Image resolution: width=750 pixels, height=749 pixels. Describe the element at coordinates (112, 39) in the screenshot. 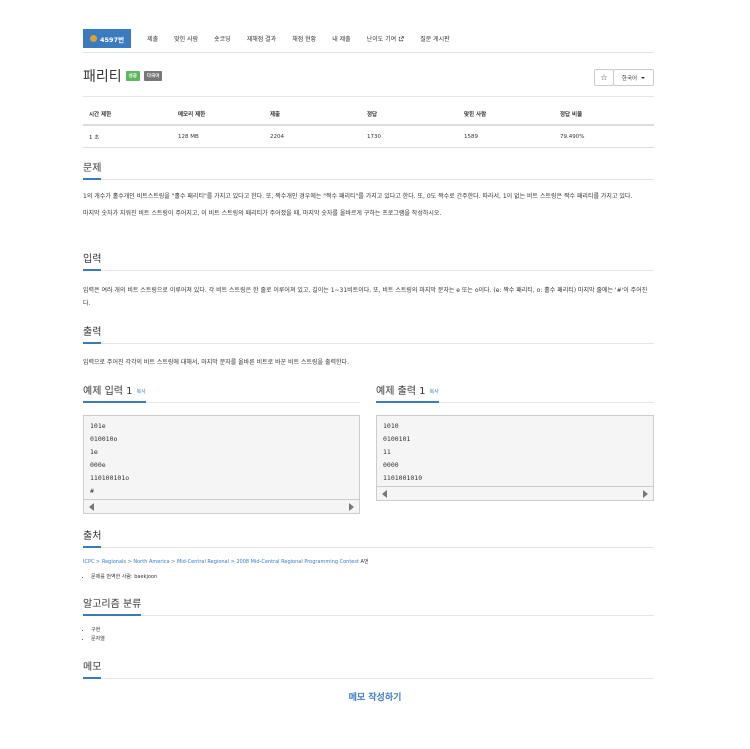

I see `problem-id-label: 4597번` at that location.